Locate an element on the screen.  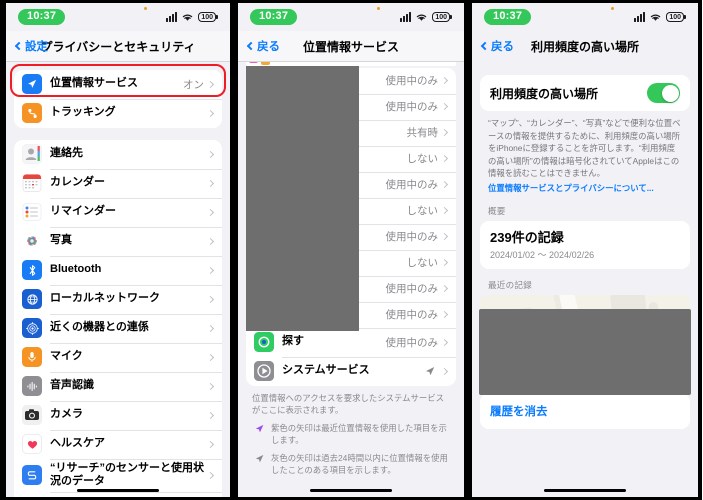
homekit-icon is located at coordinates (32, 496).